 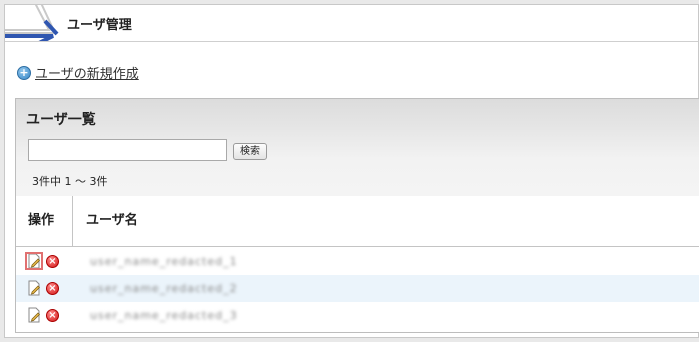 What do you see at coordinates (127, 150) in the screenshot?
I see `search-input` at bounding box center [127, 150].